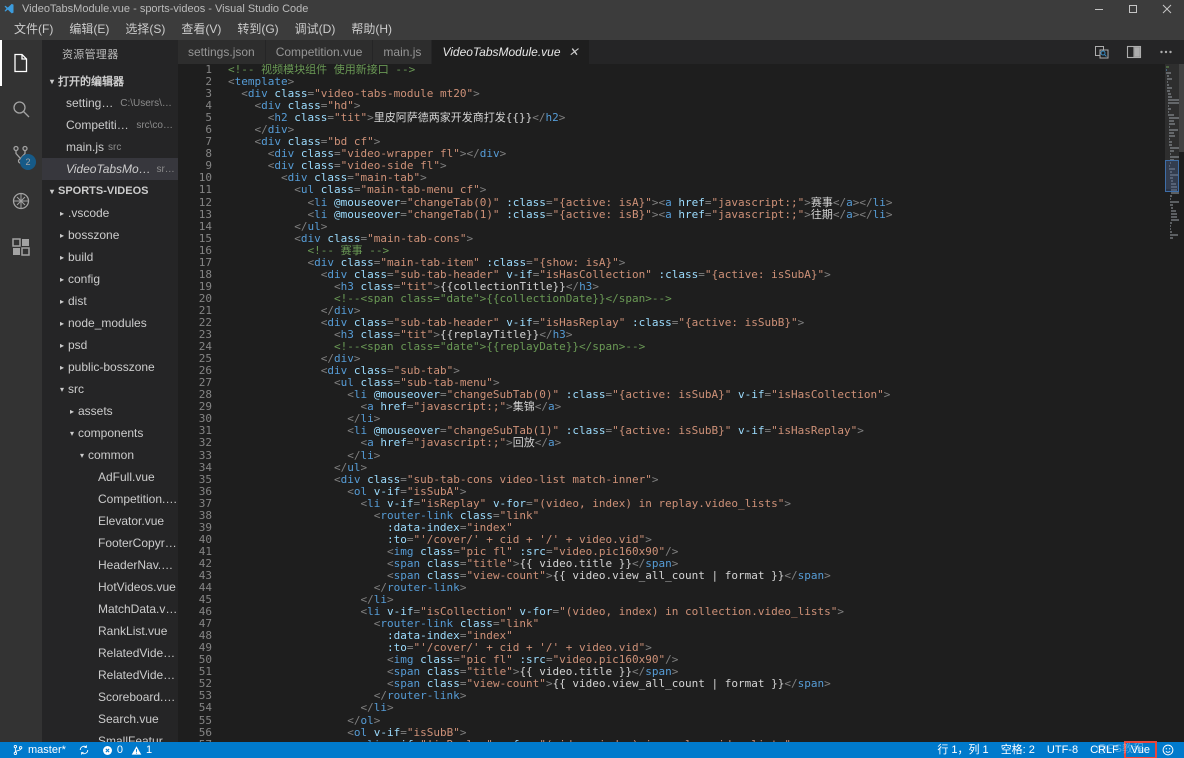 The width and height of the screenshot is (1184, 758). Describe the element at coordinates (28, 162) in the screenshot. I see `source-control-badge: 2` at that location.